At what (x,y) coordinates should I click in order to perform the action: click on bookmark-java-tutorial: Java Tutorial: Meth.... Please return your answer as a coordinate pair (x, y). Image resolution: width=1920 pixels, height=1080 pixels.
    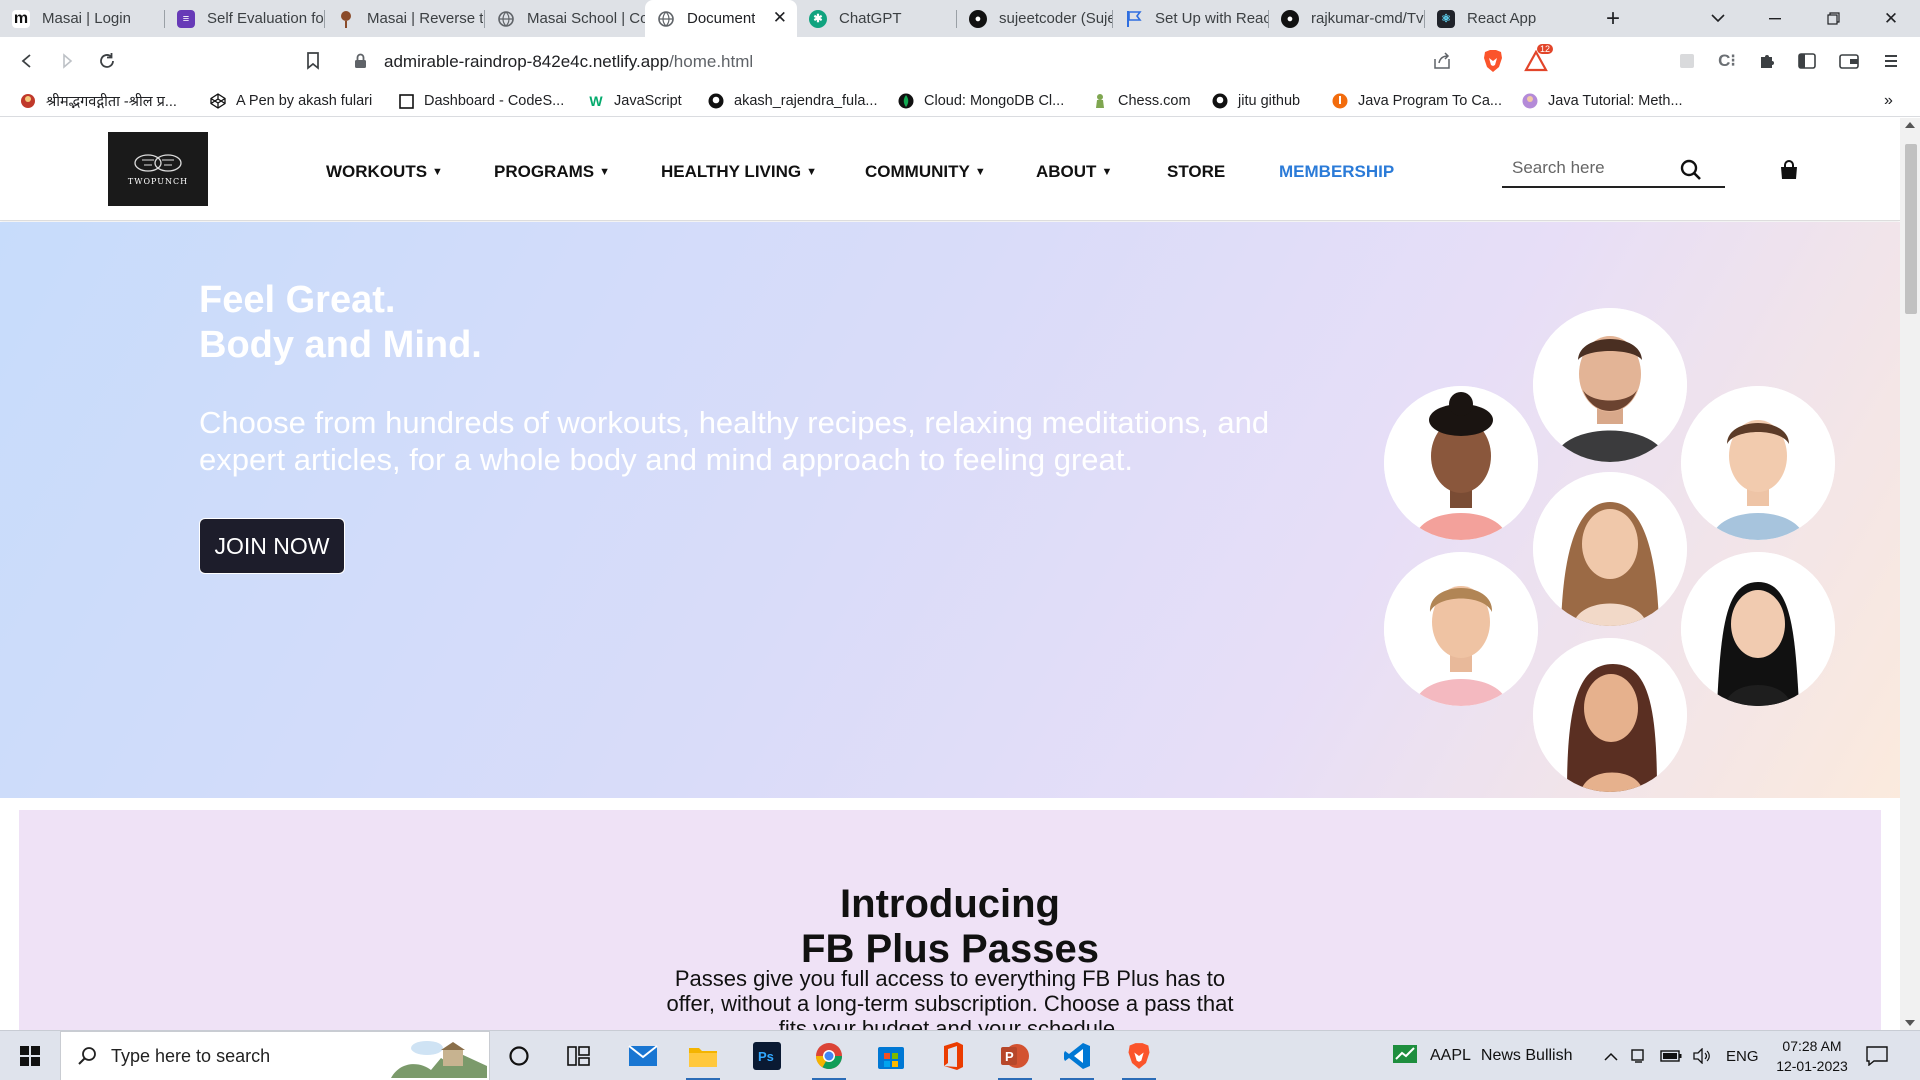
    Looking at the image, I should click on (1602, 101).